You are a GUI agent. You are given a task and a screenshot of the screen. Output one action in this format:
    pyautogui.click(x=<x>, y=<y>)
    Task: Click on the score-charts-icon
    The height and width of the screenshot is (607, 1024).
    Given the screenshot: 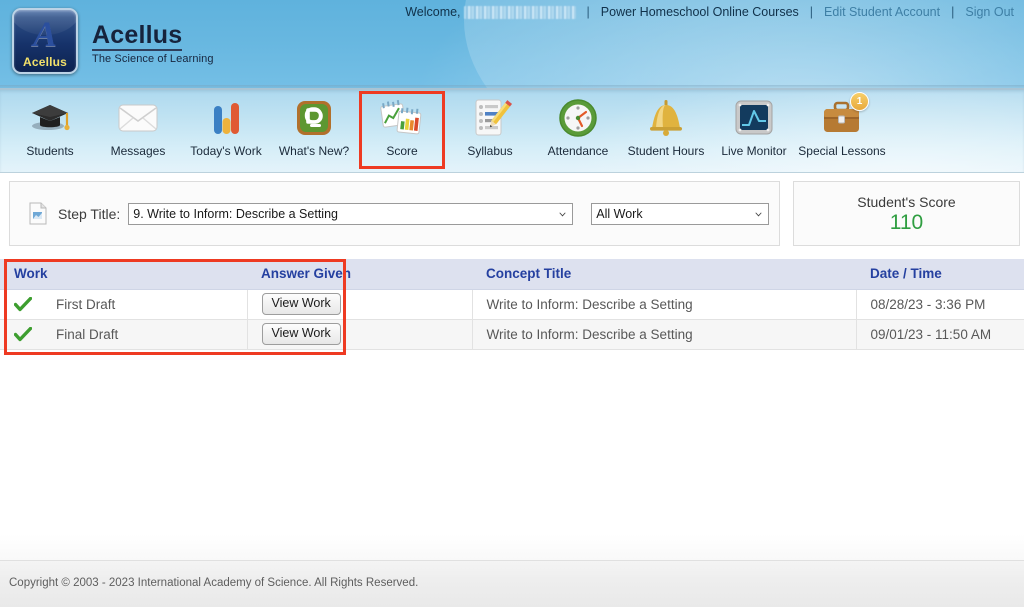 What is the action you would take?
    pyautogui.click(x=402, y=118)
    